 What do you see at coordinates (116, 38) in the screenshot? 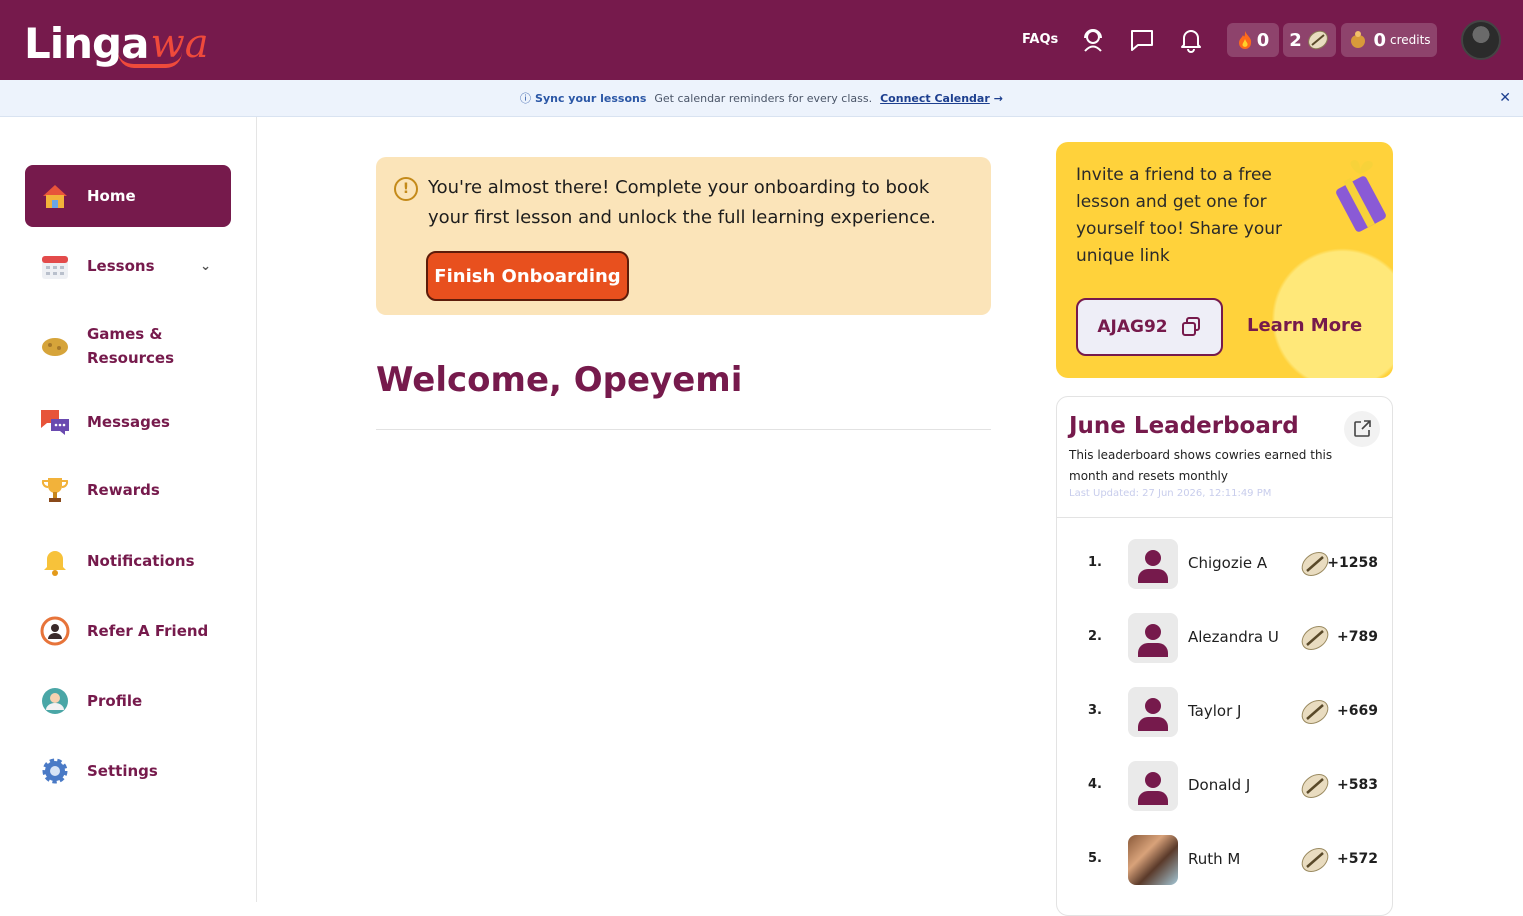
I see `lingawa-logo: Linga wa` at bounding box center [116, 38].